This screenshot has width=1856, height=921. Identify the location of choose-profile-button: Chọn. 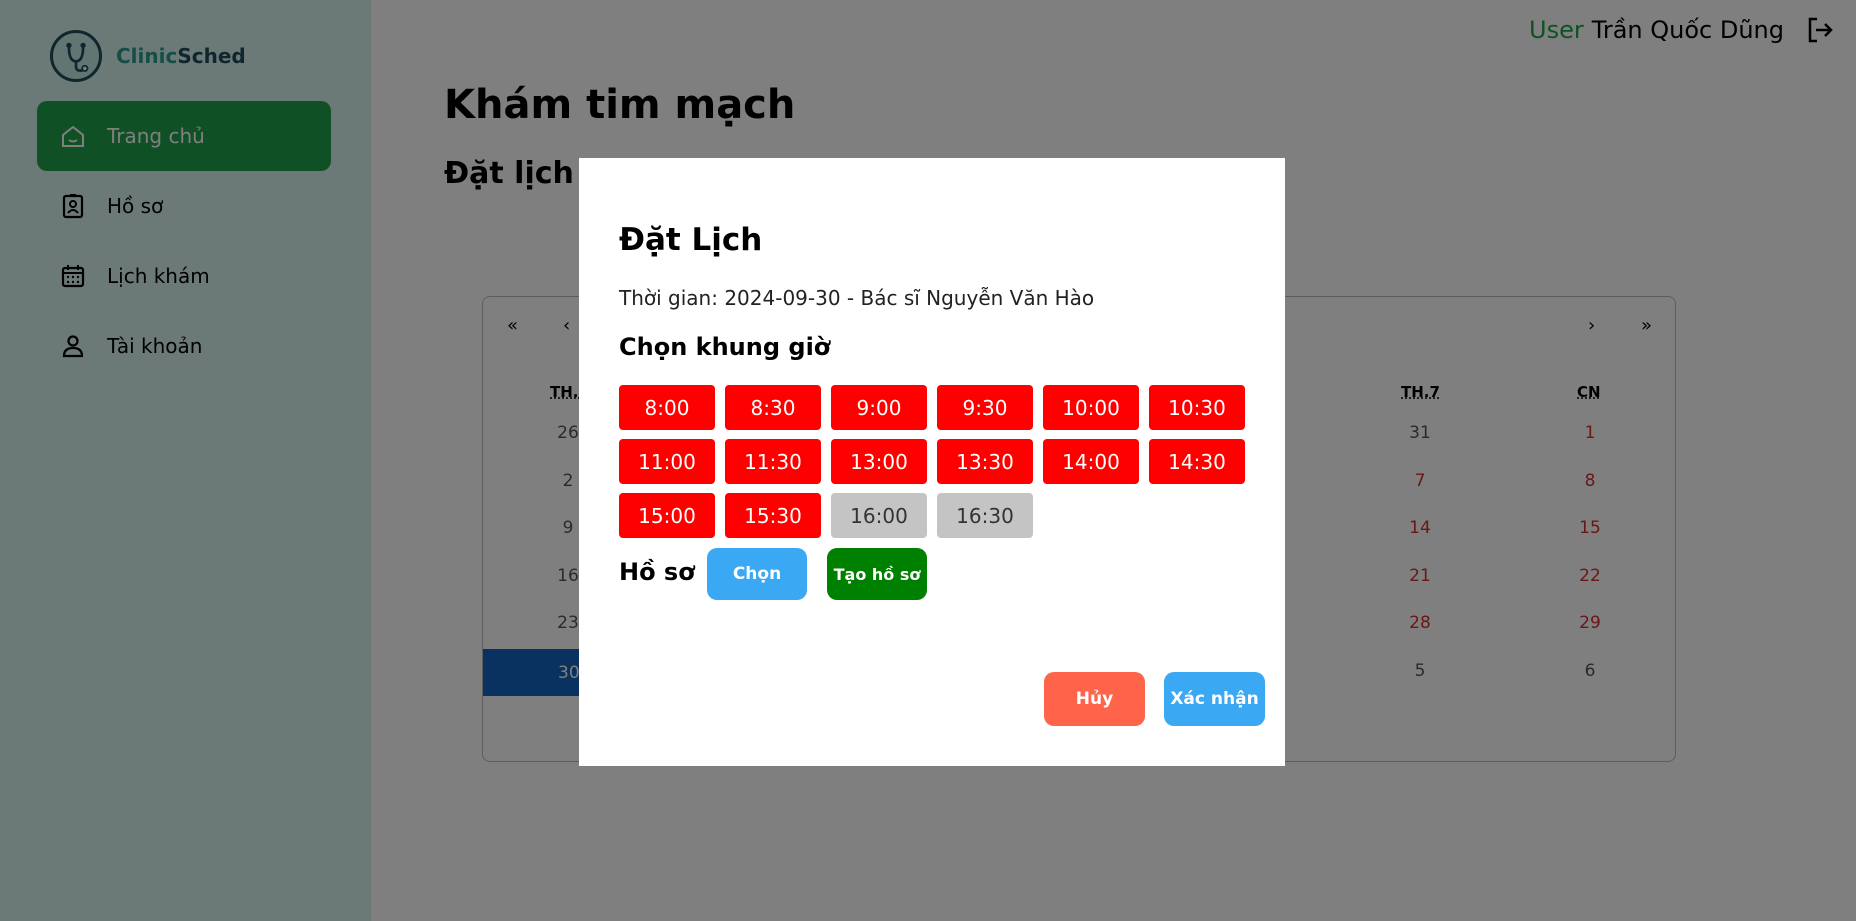
(757, 574).